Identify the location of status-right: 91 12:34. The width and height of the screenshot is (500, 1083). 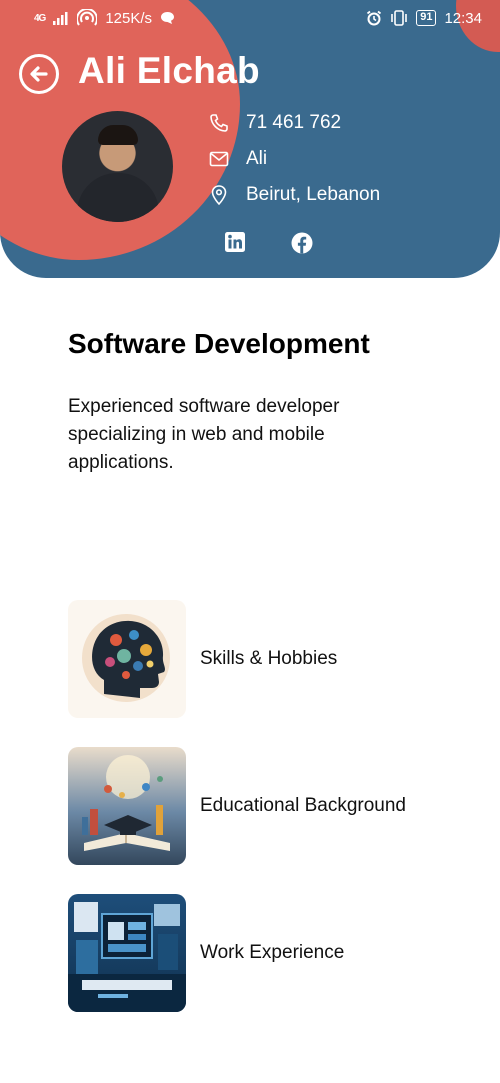
(424, 18).